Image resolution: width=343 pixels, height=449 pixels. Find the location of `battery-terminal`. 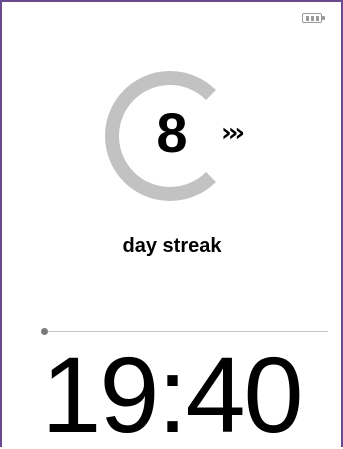

battery-terminal is located at coordinates (323, 18).